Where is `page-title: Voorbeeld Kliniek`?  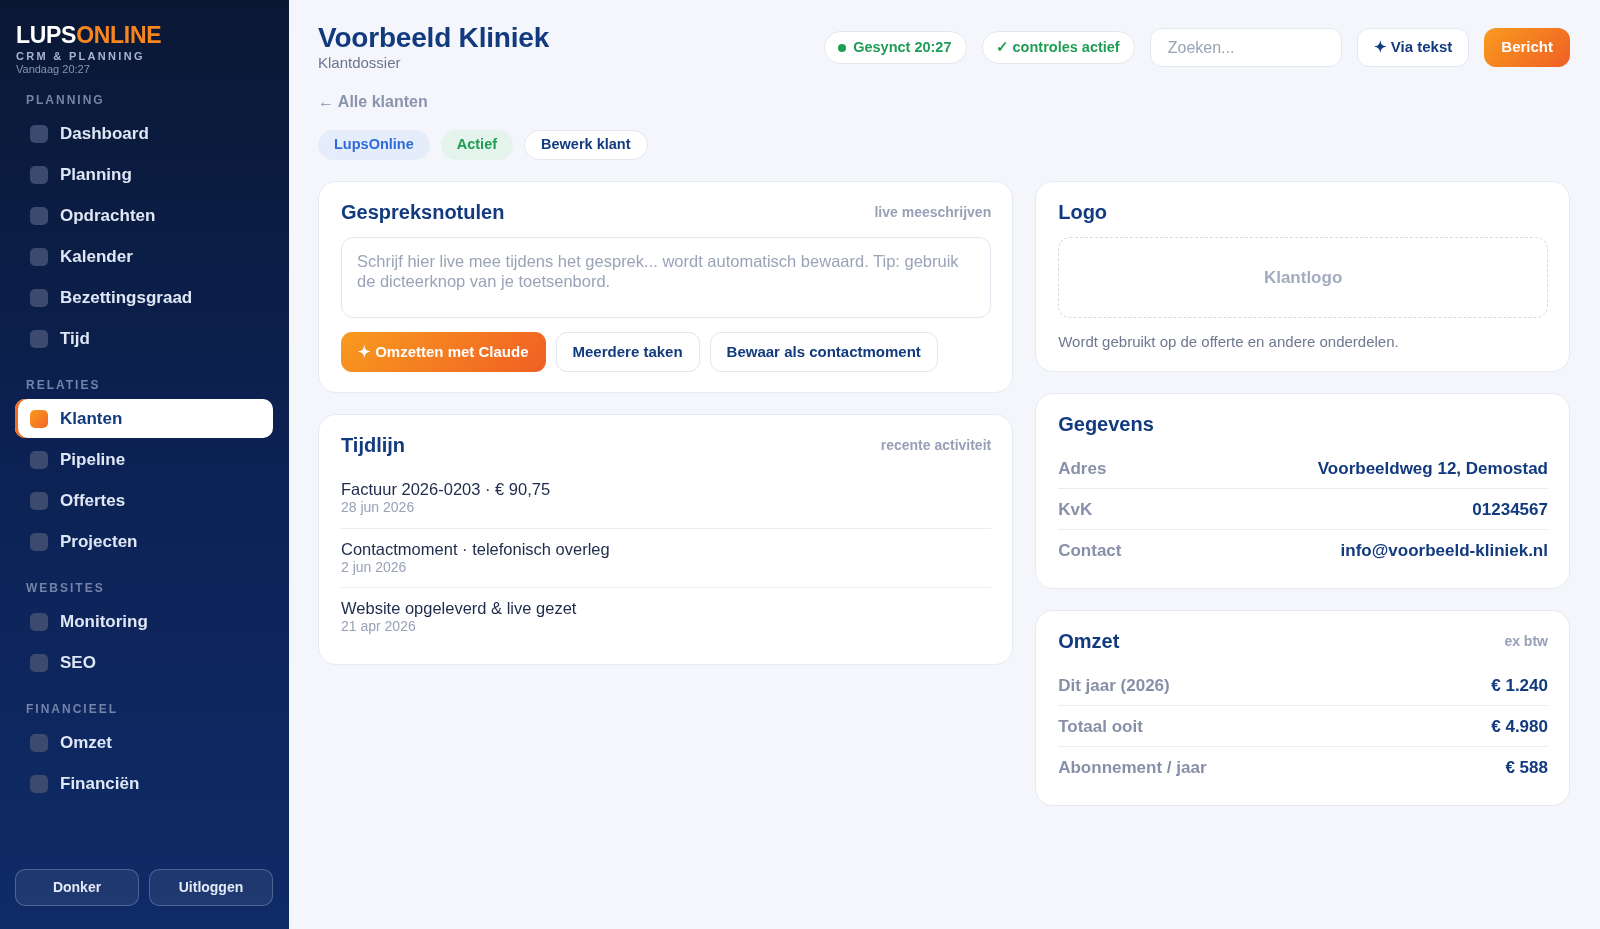 page-title: Voorbeeld Kliniek is located at coordinates (434, 38).